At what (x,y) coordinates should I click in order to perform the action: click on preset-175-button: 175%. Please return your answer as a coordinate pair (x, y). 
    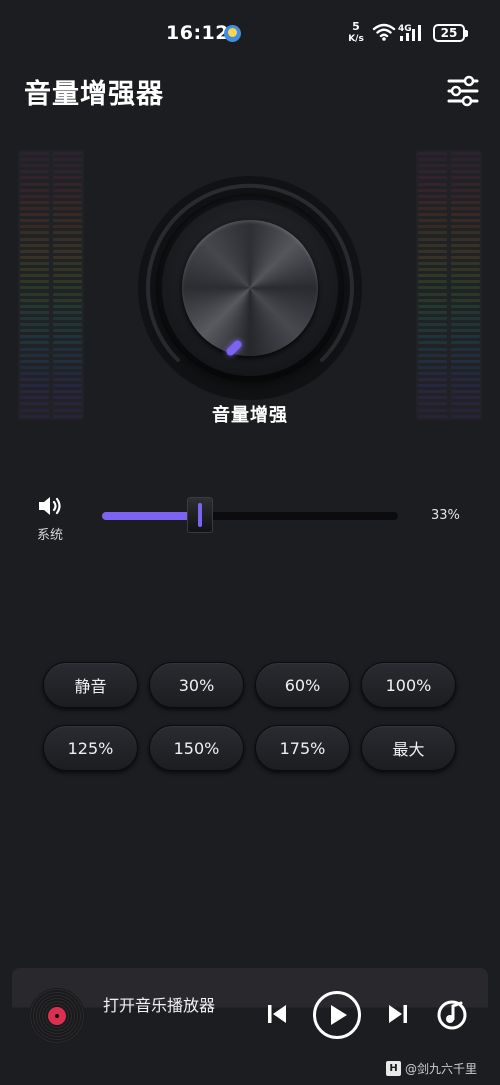
    Looking at the image, I should click on (302, 748).